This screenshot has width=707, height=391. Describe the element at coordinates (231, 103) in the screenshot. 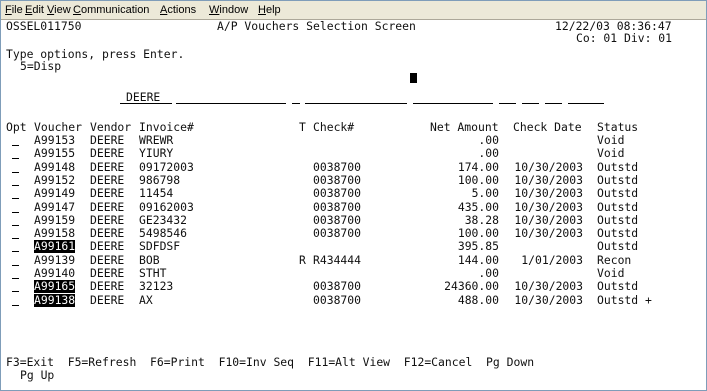

I see `invoice-filter-field` at that location.